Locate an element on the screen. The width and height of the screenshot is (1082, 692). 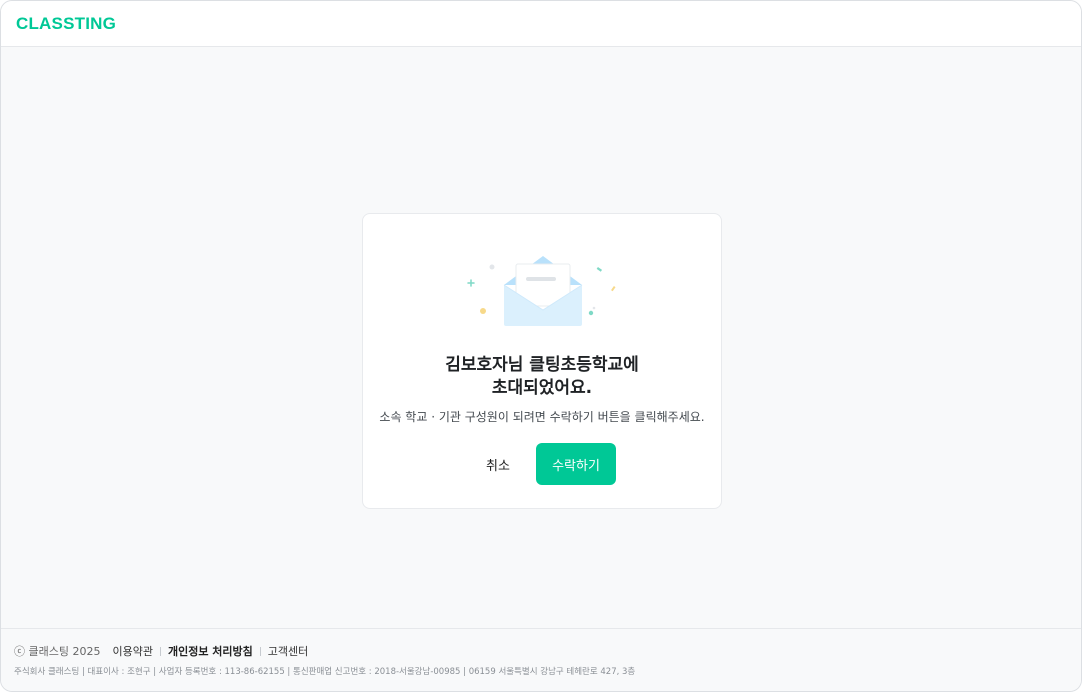
invitation-title: 김보호자님 클팅초등학교에 초대되었어요. is located at coordinates (542, 377).